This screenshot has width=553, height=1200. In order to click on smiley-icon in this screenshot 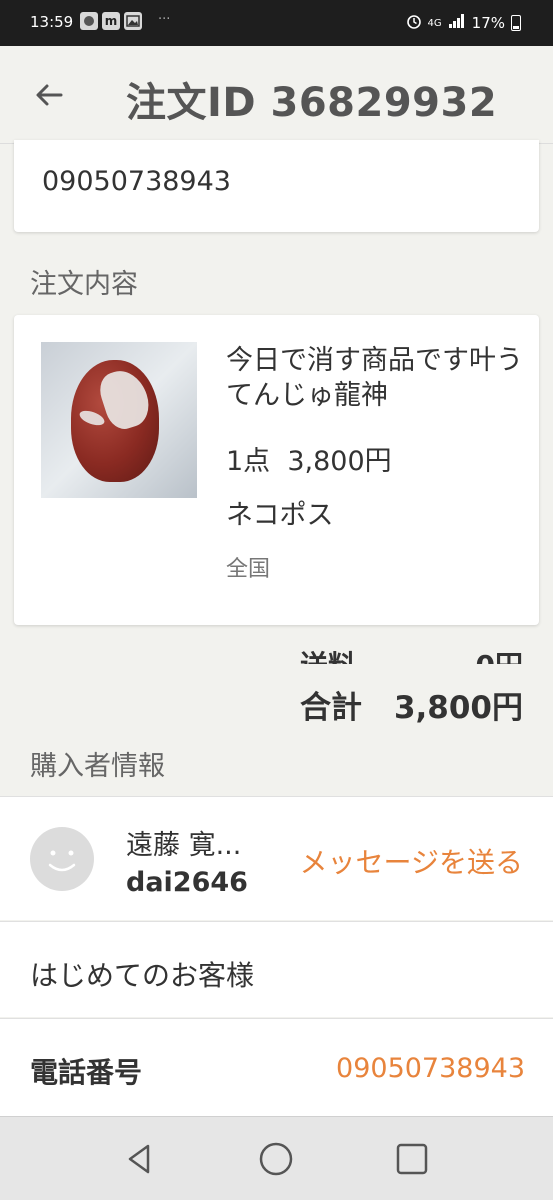, I will do `click(62, 861)`.